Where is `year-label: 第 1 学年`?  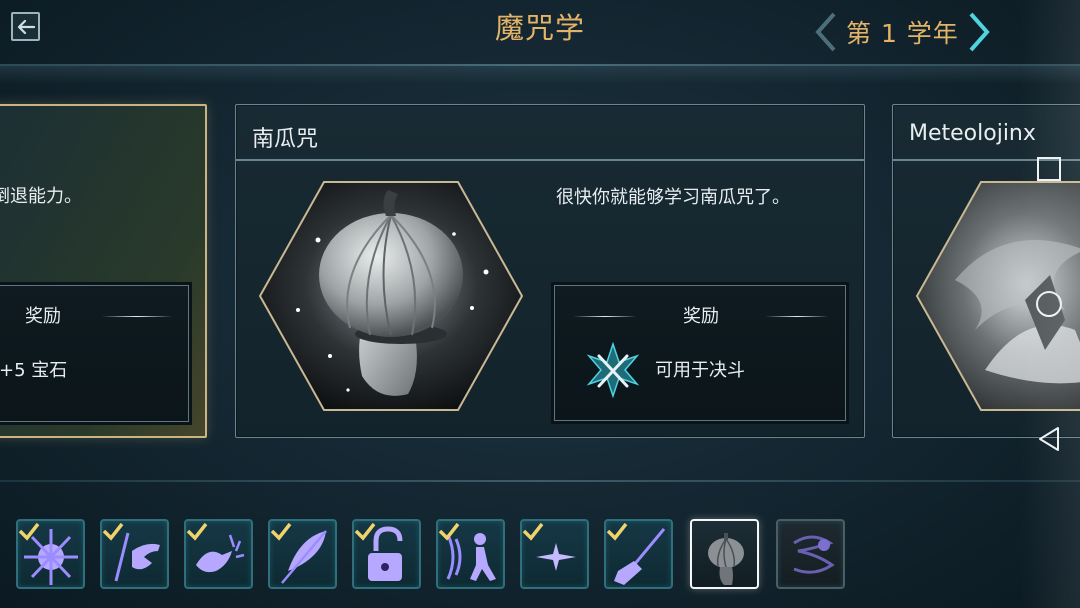
year-label: 第 1 学年 is located at coordinates (902, 33).